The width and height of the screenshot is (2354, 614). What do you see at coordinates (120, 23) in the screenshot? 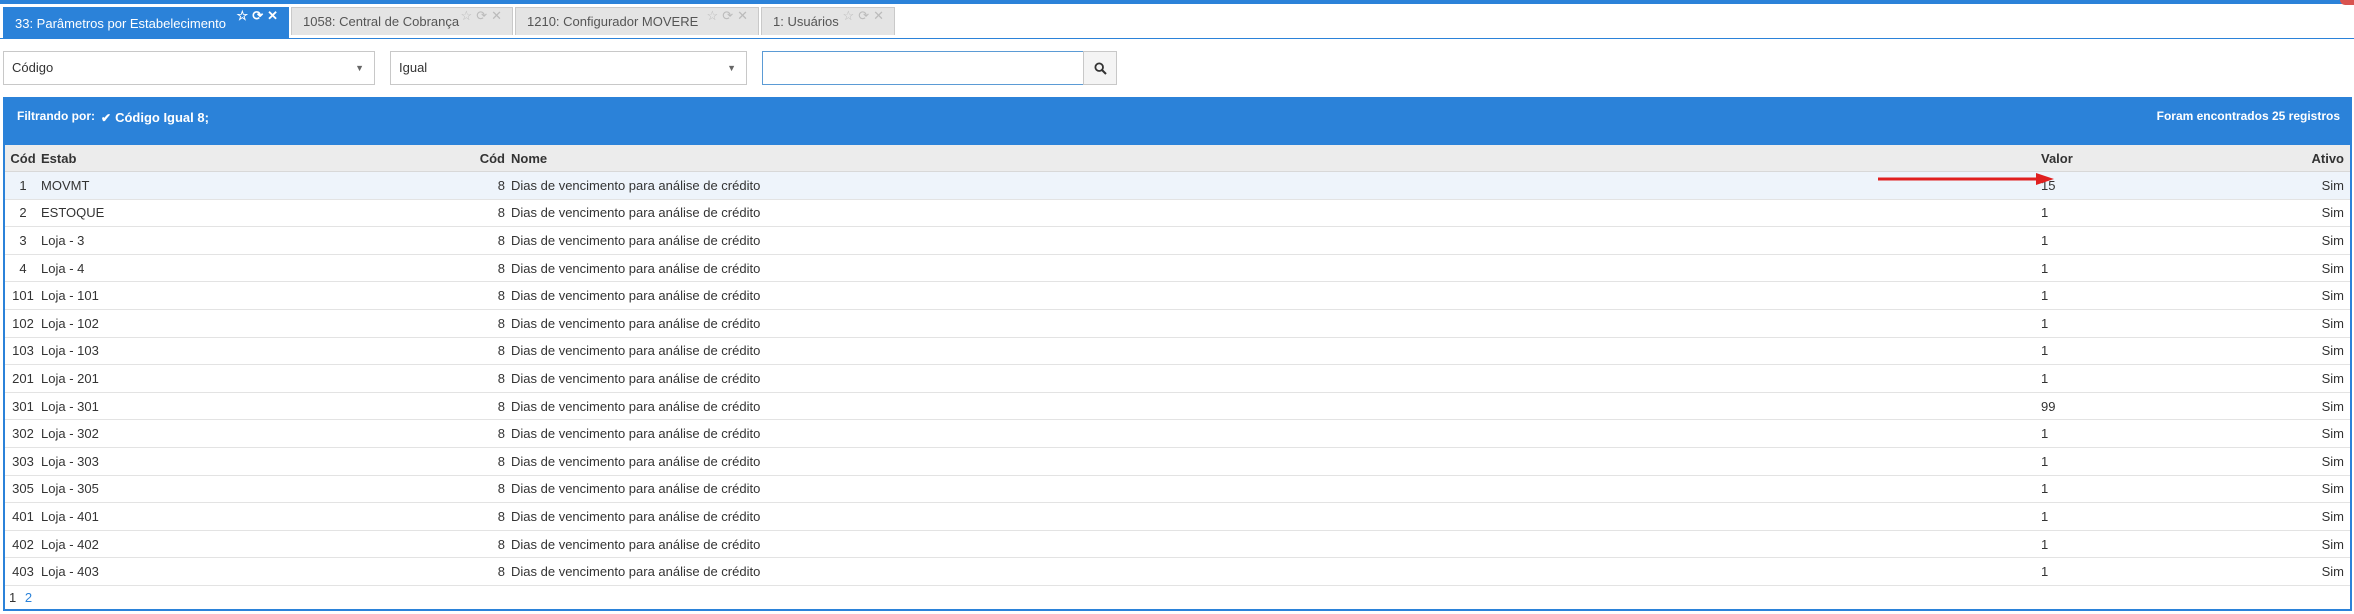
I see `tab-label: 33: Parâmetros por Estabelecimento` at bounding box center [120, 23].